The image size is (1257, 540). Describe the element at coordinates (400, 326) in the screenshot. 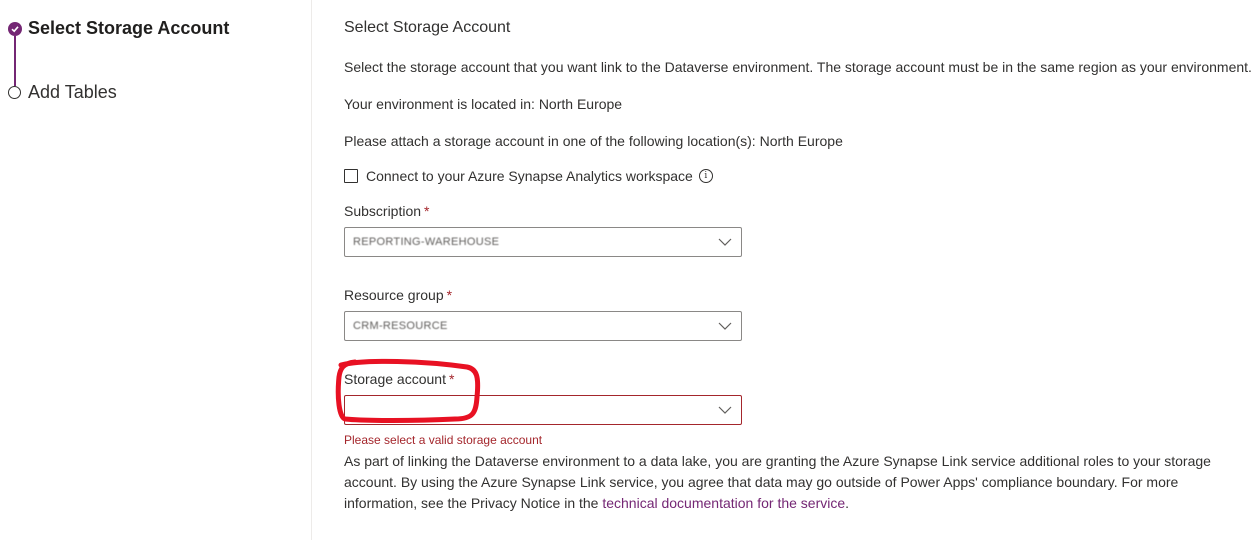

I see `resource-group-value: CRM-RESOURCE` at that location.